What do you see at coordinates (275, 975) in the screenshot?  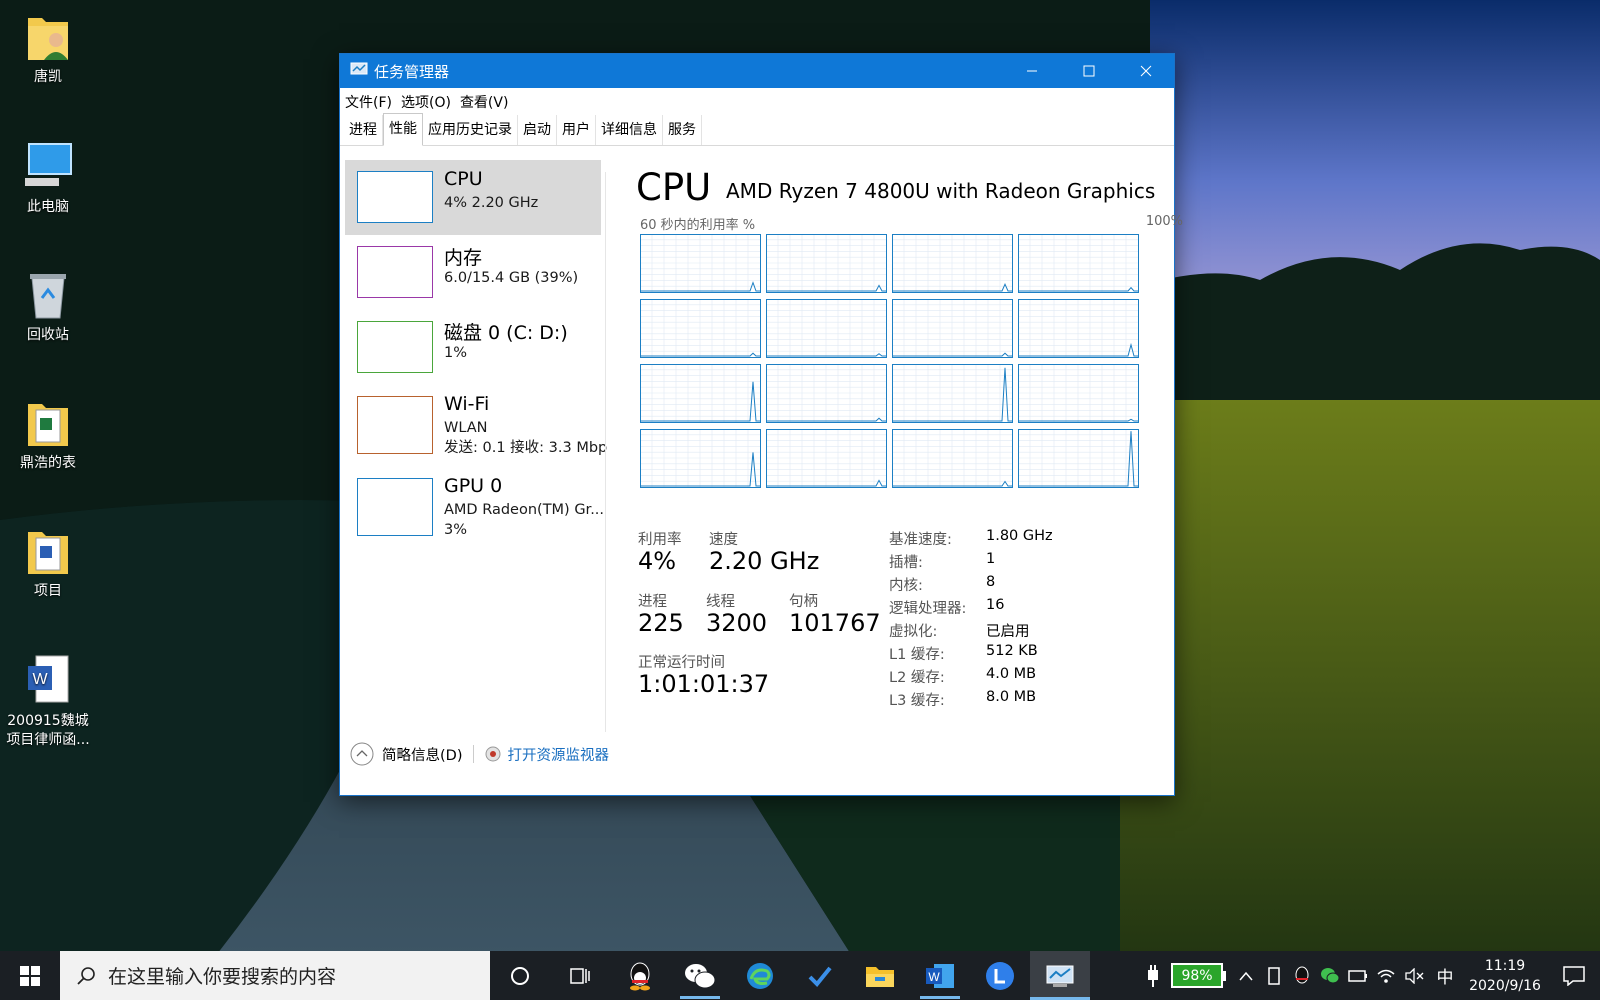 I see `taskbar-search-box: 在这里输入你要搜索的内容` at bounding box center [275, 975].